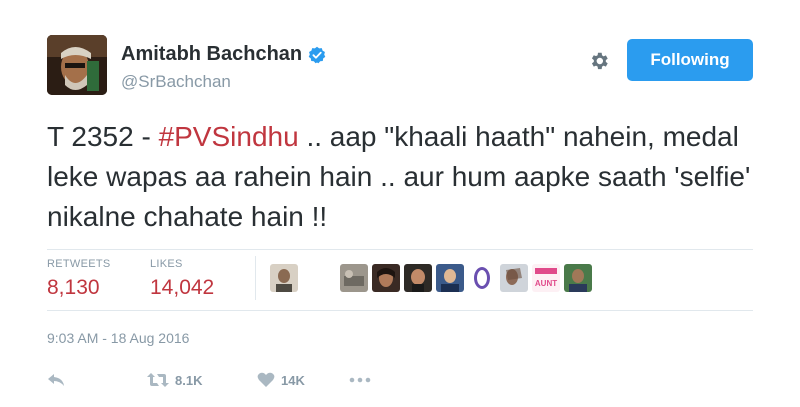  Describe the element at coordinates (293, 380) in the screenshot. I see `like-count: 14K` at that location.